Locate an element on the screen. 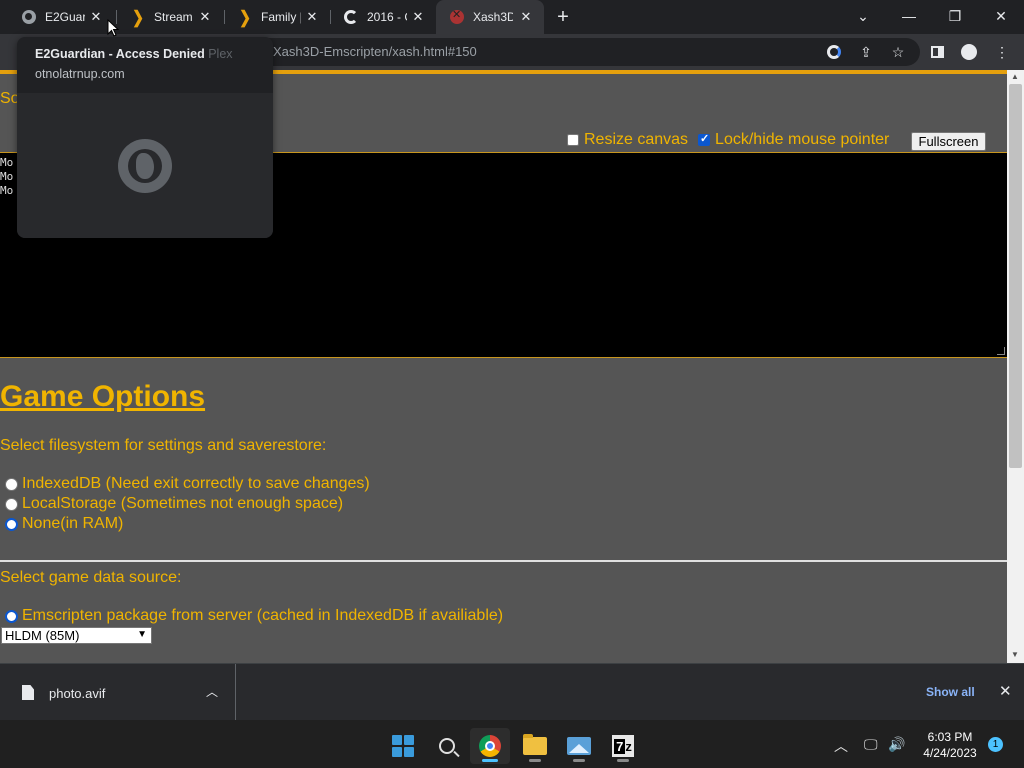  close-icon: ✕ is located at coordinates (1005, 691).